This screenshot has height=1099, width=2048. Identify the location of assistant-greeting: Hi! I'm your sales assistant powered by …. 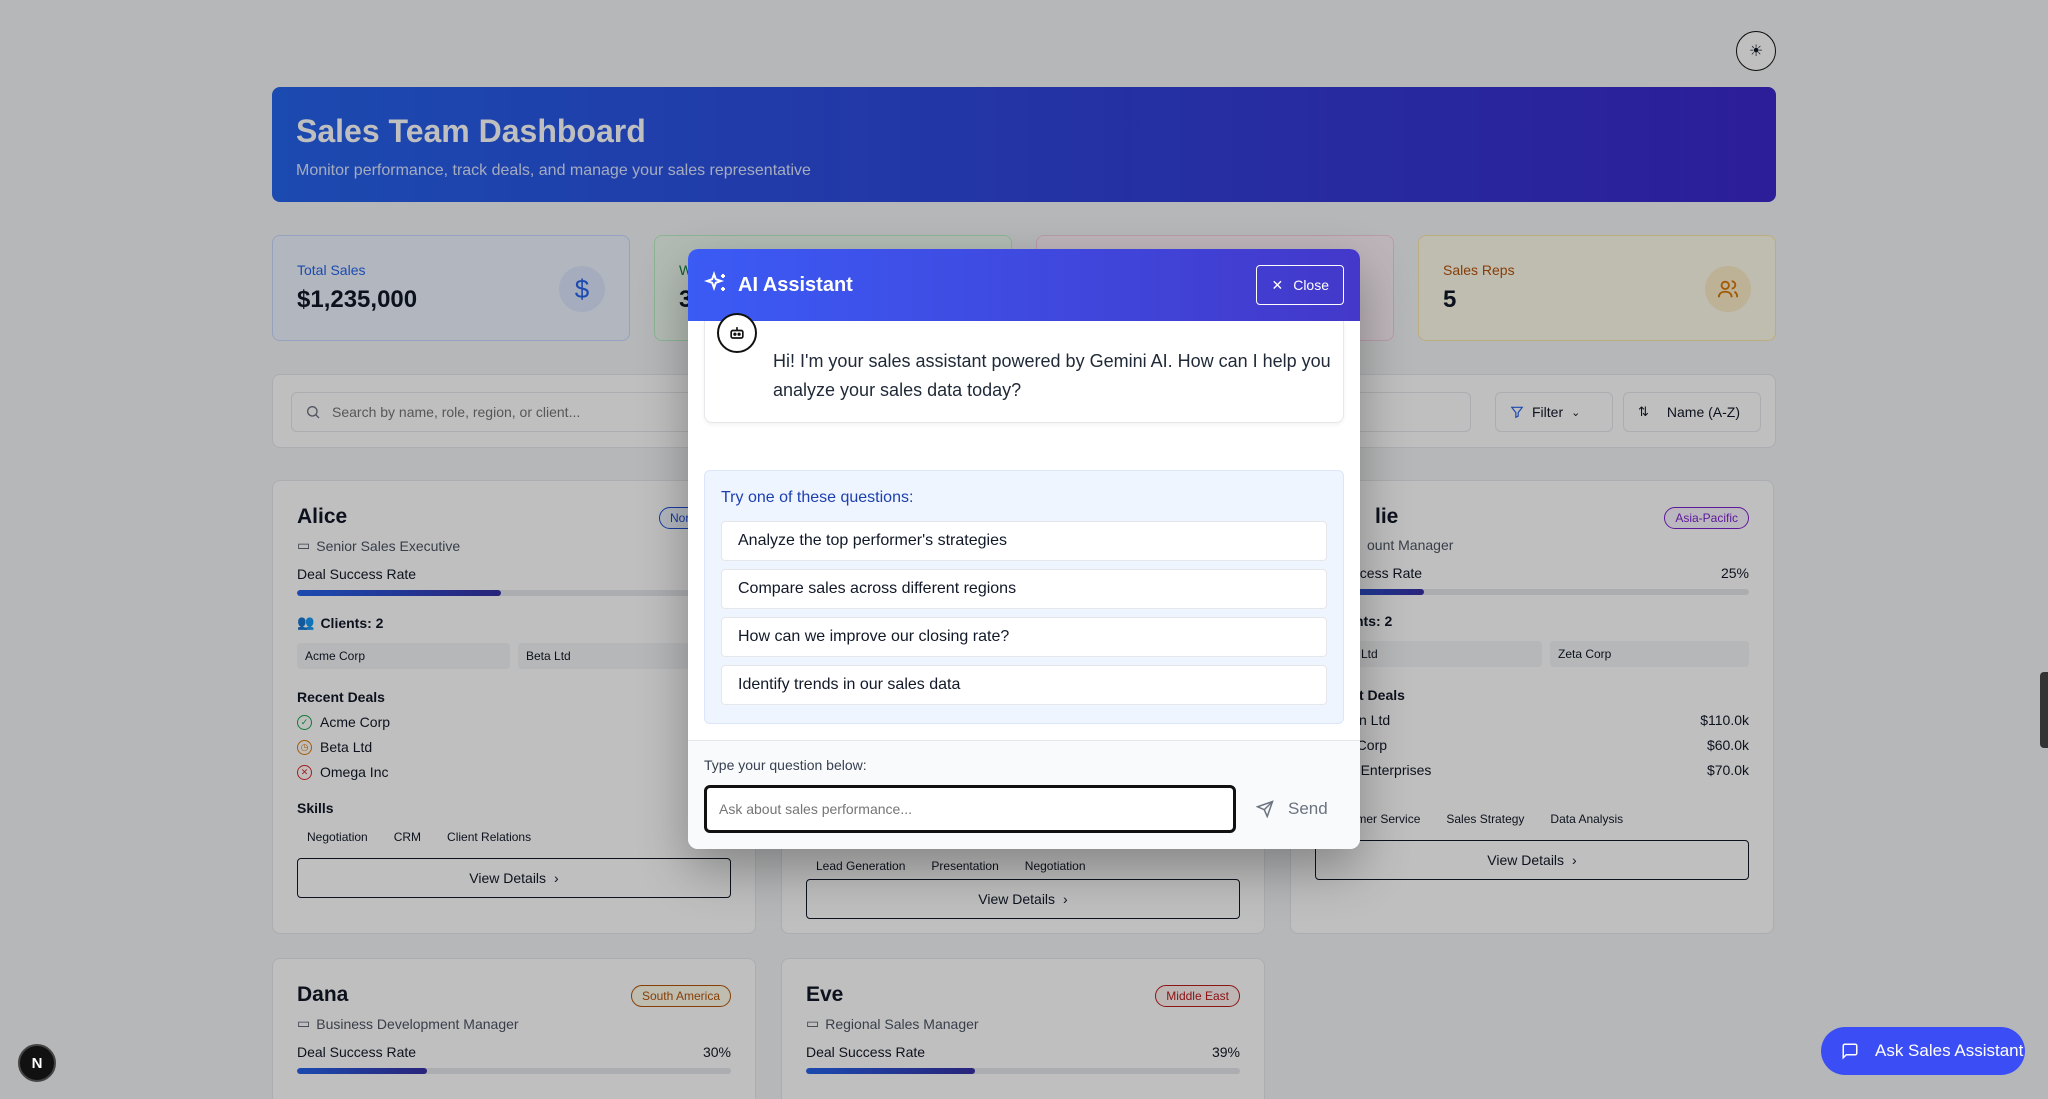
(1052, 375).